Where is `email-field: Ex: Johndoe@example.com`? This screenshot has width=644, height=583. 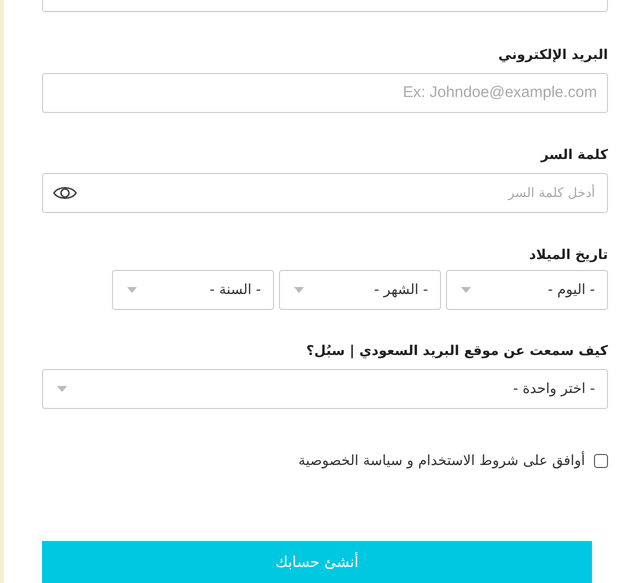
email-field: Ex: Johndoe@example.com is located at coordinates (325, 93).